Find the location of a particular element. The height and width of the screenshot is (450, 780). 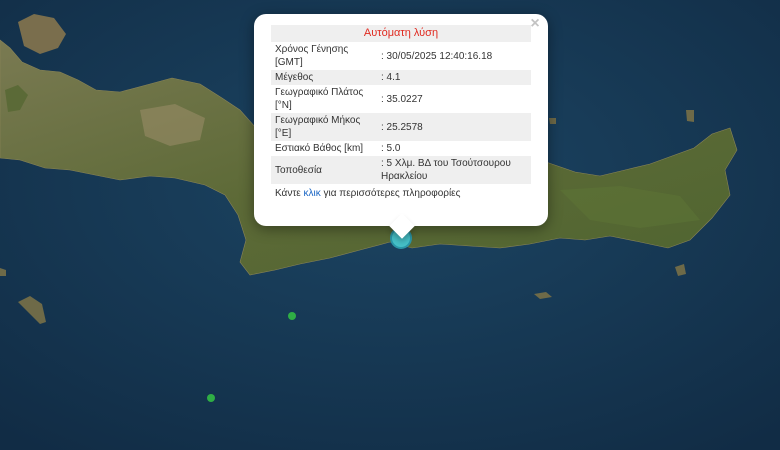

longitude-label: Γεωγραφικό Μήκος [°E] is located at coordinates (318, 127).